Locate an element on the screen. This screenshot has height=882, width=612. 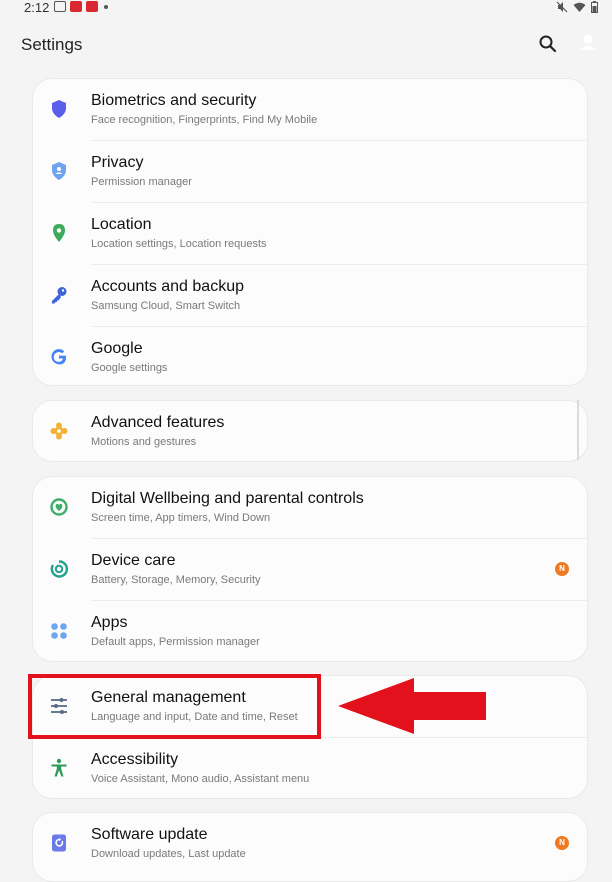
page-title: Settings is located at coordinates (52, 44).